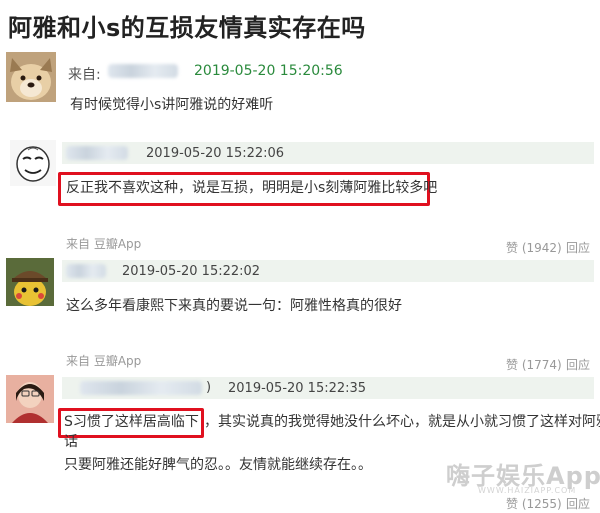  I want to click on comment-2-avatar, so click(30, 282).